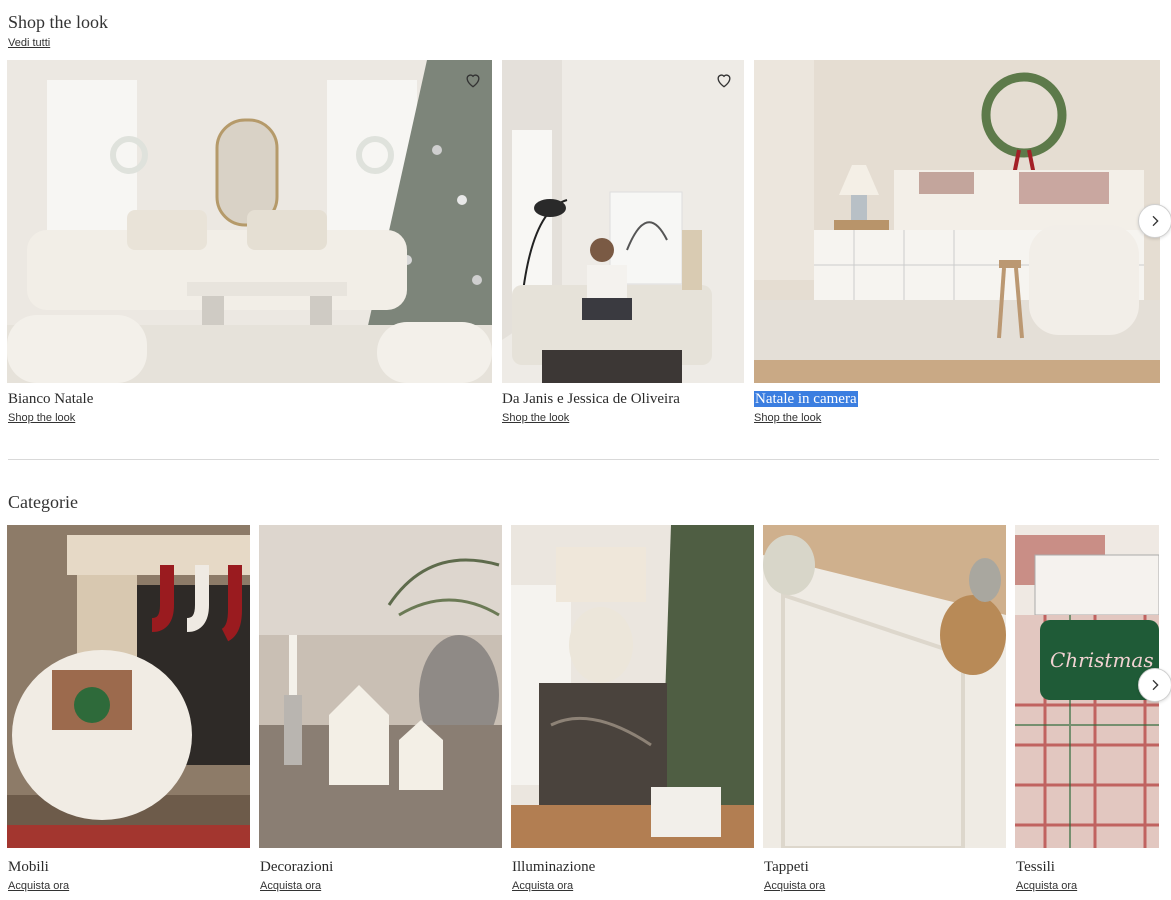 The width and height of the screenshot is (1171, 900). What do you see at coordinates (29, 43) in the screenshot?
I see `see-all-link: Vedi tutti` at bounding box center [29, 43].